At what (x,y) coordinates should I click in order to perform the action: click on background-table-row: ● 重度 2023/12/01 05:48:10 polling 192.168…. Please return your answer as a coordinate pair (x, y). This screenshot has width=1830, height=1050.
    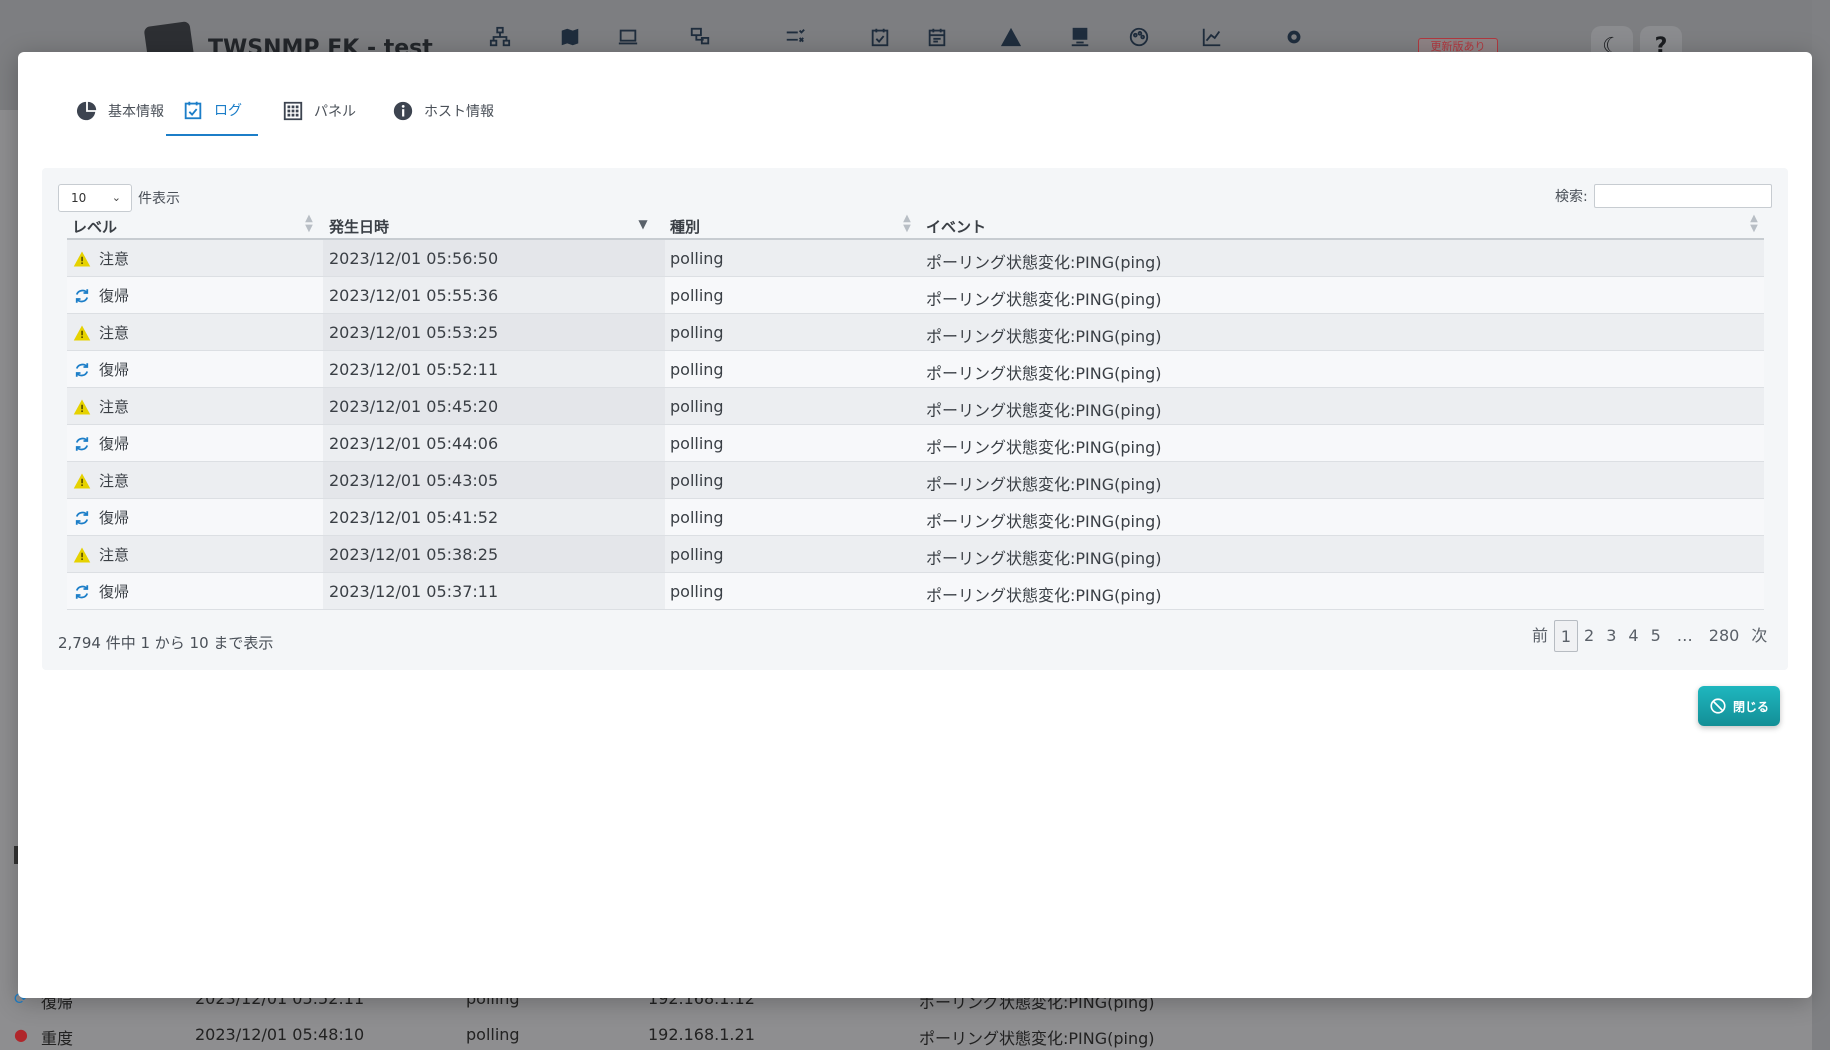
    Looking at the image, I should click on (915, 1033).